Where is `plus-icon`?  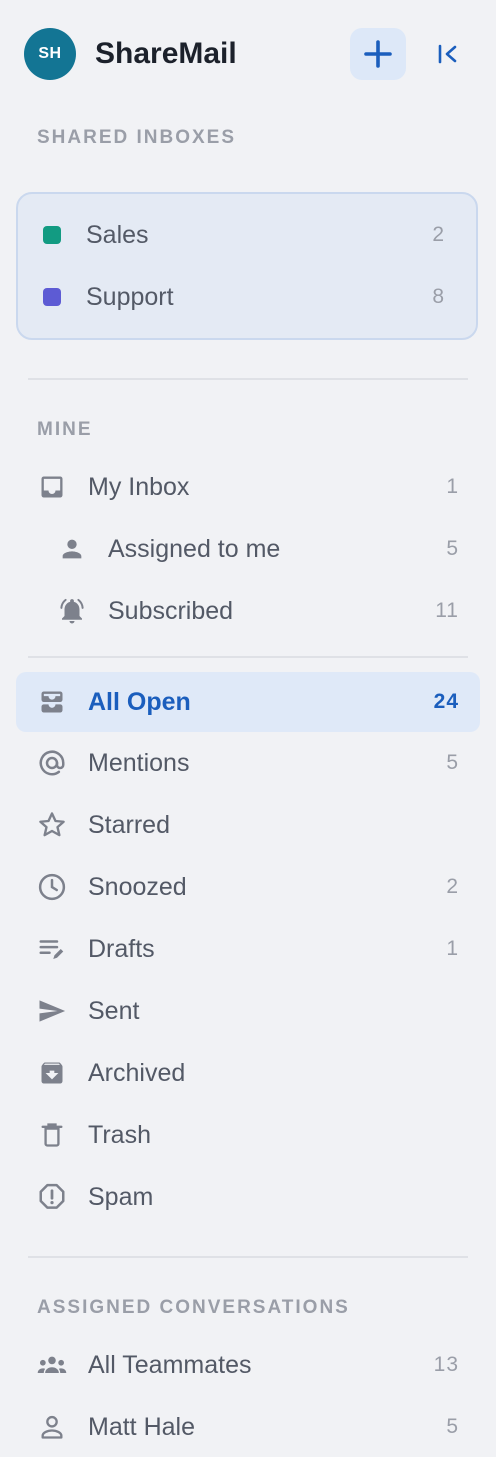
plus-icon is located at coordinates (378, 54).